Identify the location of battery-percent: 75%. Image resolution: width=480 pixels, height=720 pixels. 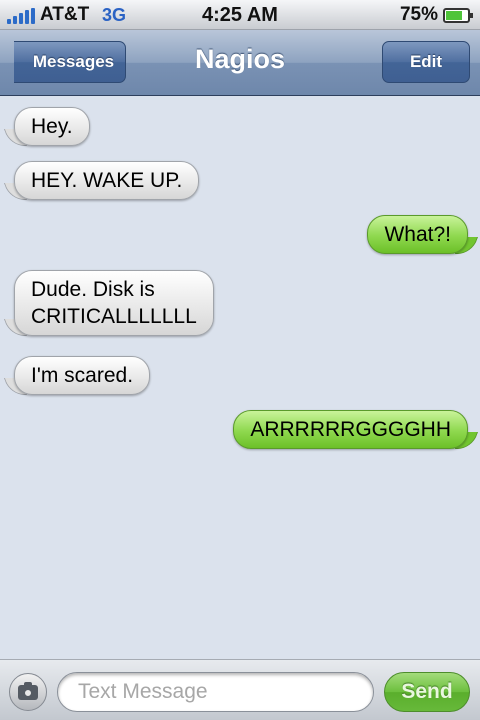
(418, 14).